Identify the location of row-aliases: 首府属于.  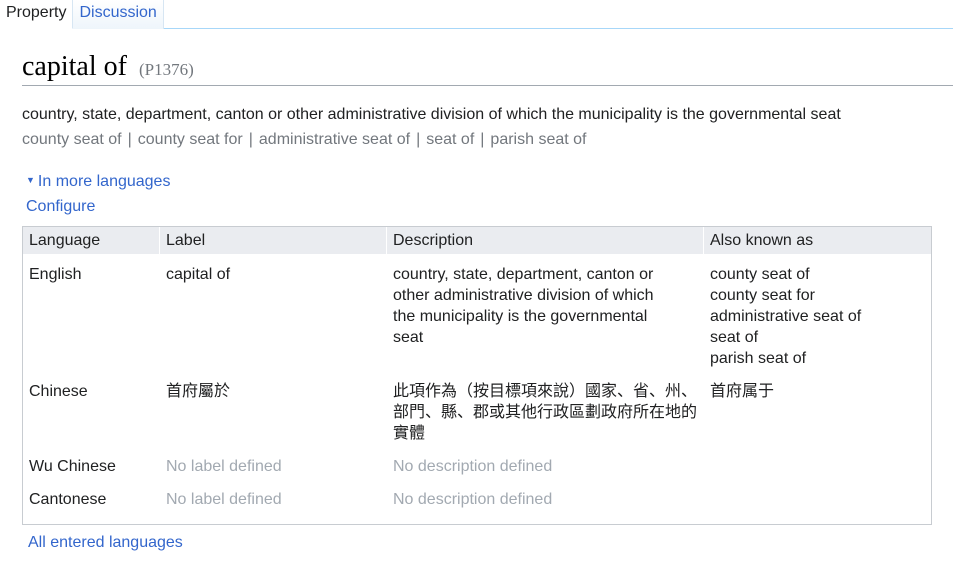
(817, 391).